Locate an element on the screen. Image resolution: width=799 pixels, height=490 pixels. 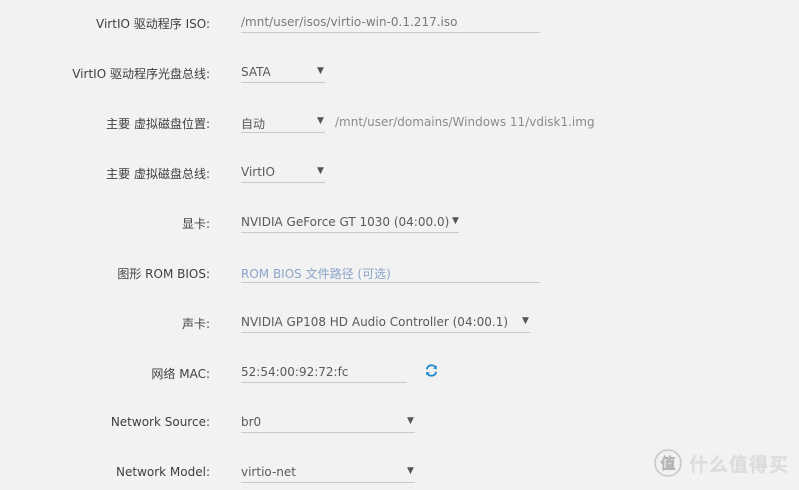
network-source-value: br0 is located at coordinates (251, 422).